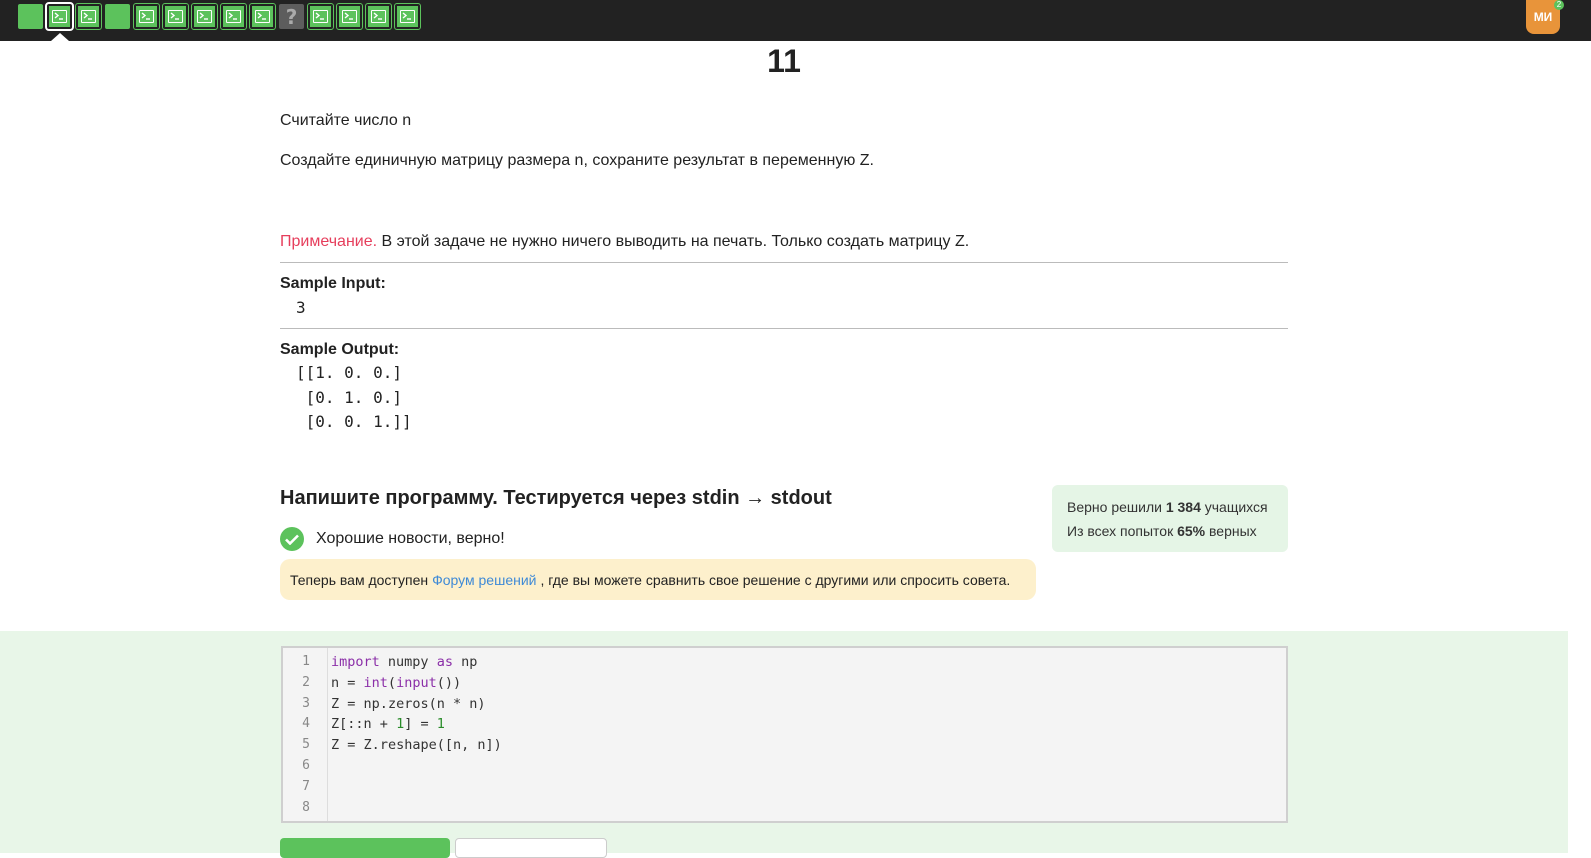 The image size is (1591, 858). Describe the element at coordinates (305, 734) in the screenshot. I see `line-number-gutter: 1 2 3 4 5 6 7 8` at that location.